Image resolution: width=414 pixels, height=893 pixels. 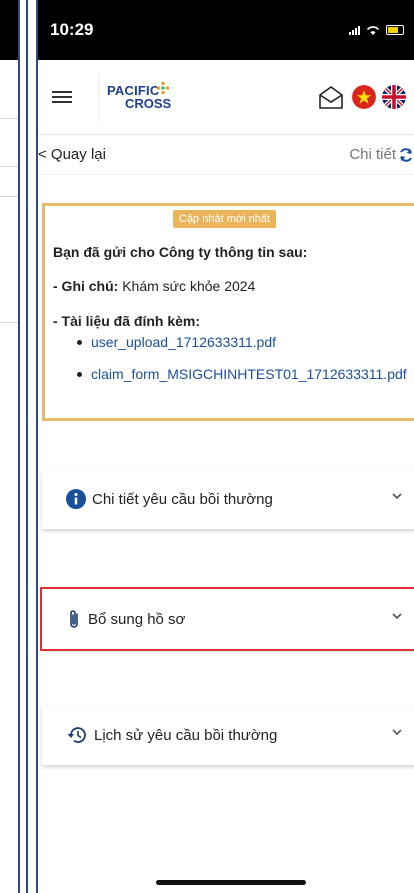 I want to click on divider, so click(x=28, y=446).